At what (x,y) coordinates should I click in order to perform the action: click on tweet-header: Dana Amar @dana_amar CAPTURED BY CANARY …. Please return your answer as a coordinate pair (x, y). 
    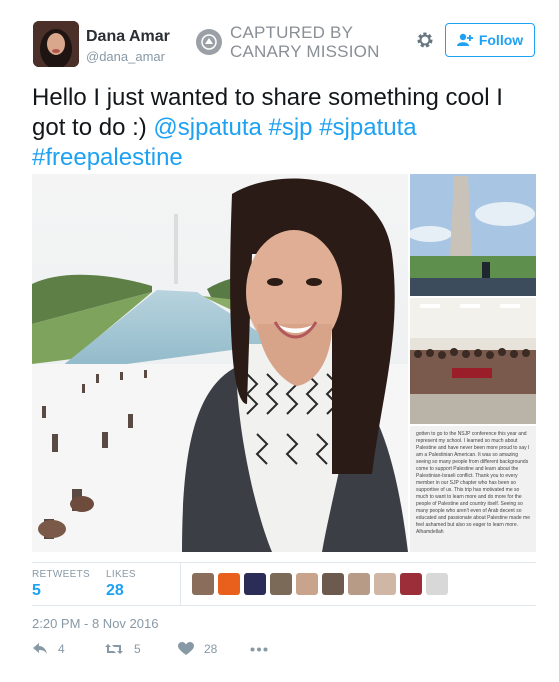
    Looking at the image, I should click on (279, 40).